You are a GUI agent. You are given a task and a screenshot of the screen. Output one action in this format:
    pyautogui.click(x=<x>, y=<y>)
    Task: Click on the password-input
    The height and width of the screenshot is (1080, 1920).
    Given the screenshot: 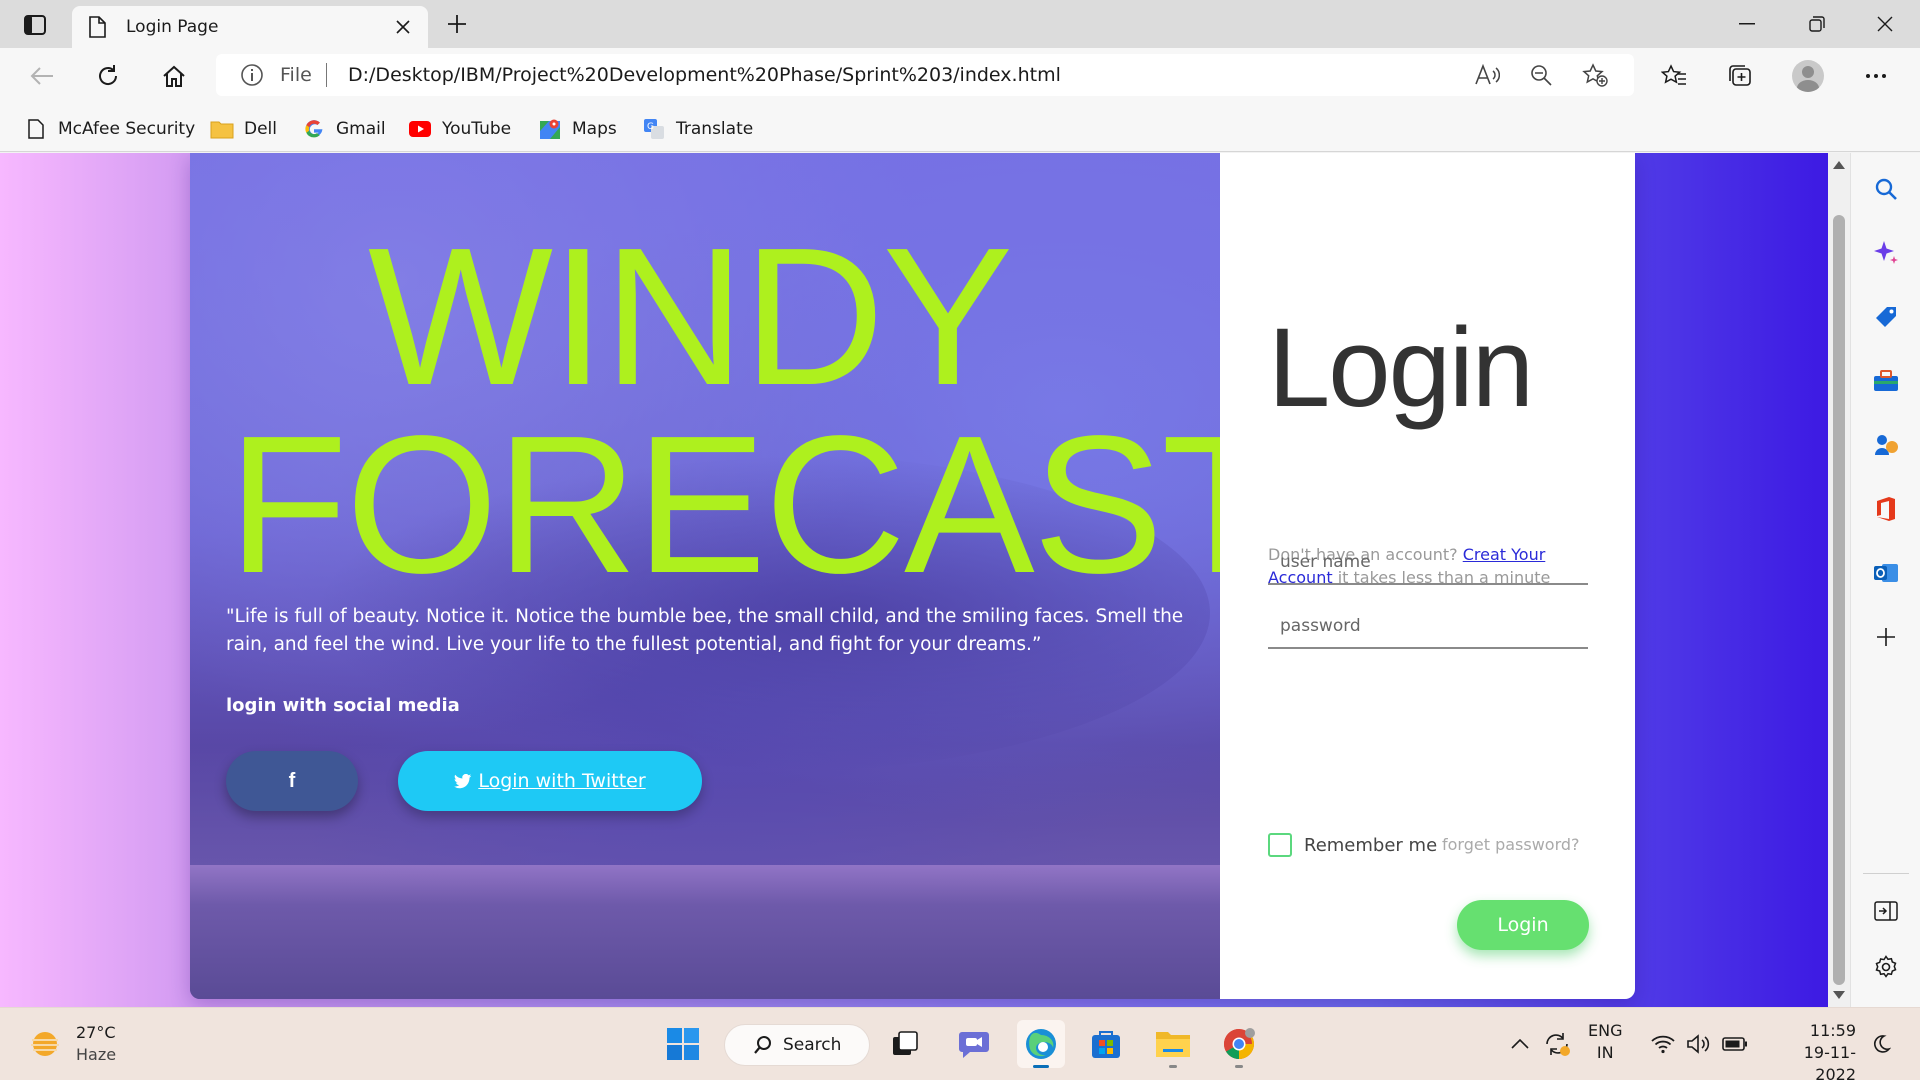 What is the action you would take?
    pyautogui.click(x=1428, y=626)
    